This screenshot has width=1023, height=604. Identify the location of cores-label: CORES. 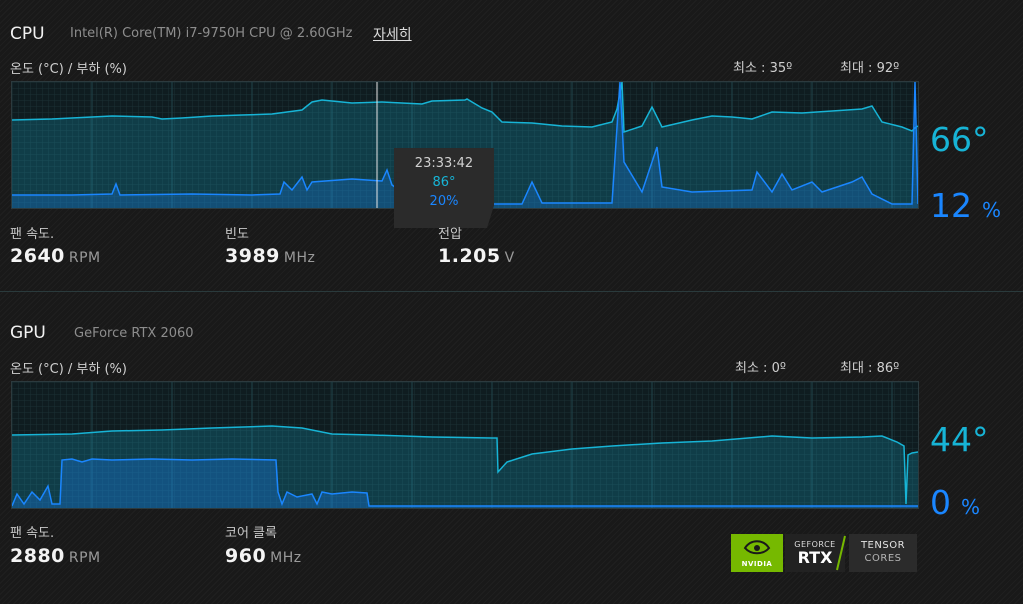
(883, 558).